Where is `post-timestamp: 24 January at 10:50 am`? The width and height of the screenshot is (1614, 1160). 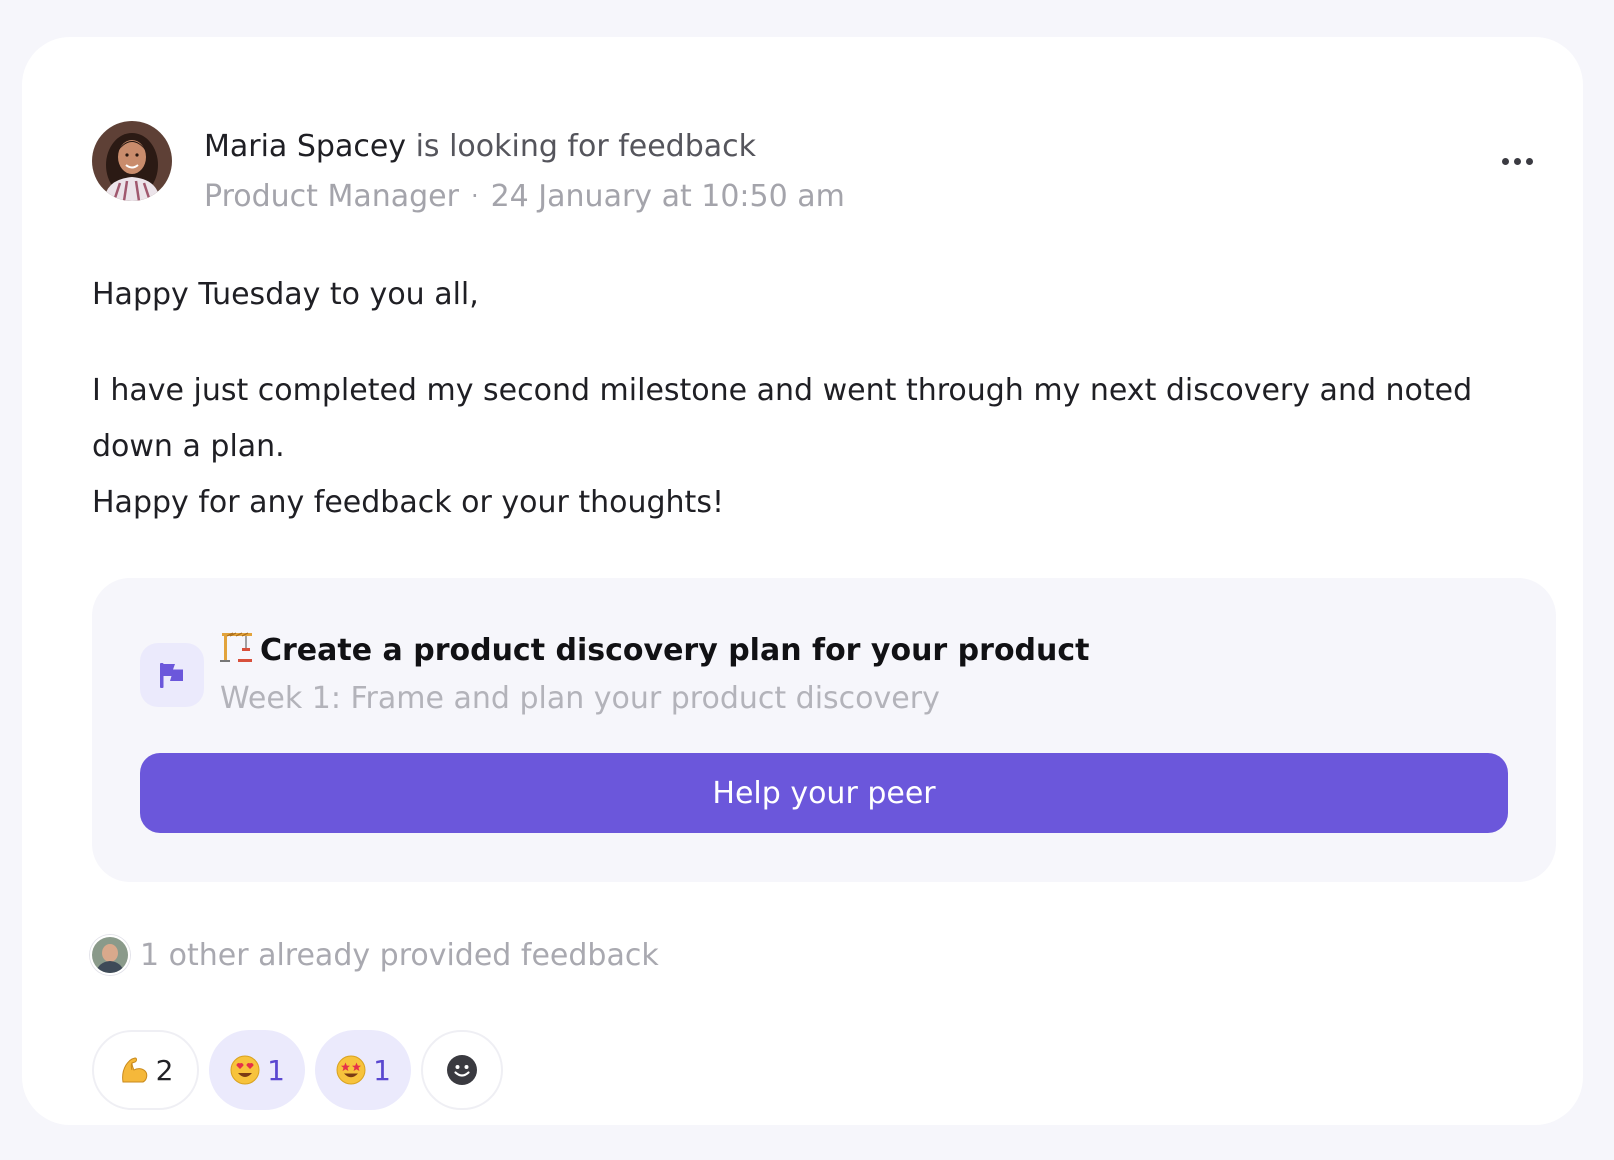
post-timestamp: 24 January at 10:50 am is located at coordinates (667, 196).